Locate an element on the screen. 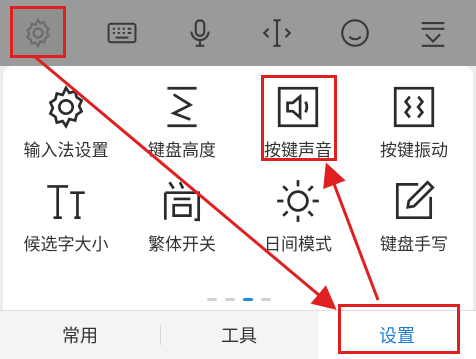 The image size is (476, 359). emoji-toolbar-button is located at coordinates (355, 33).